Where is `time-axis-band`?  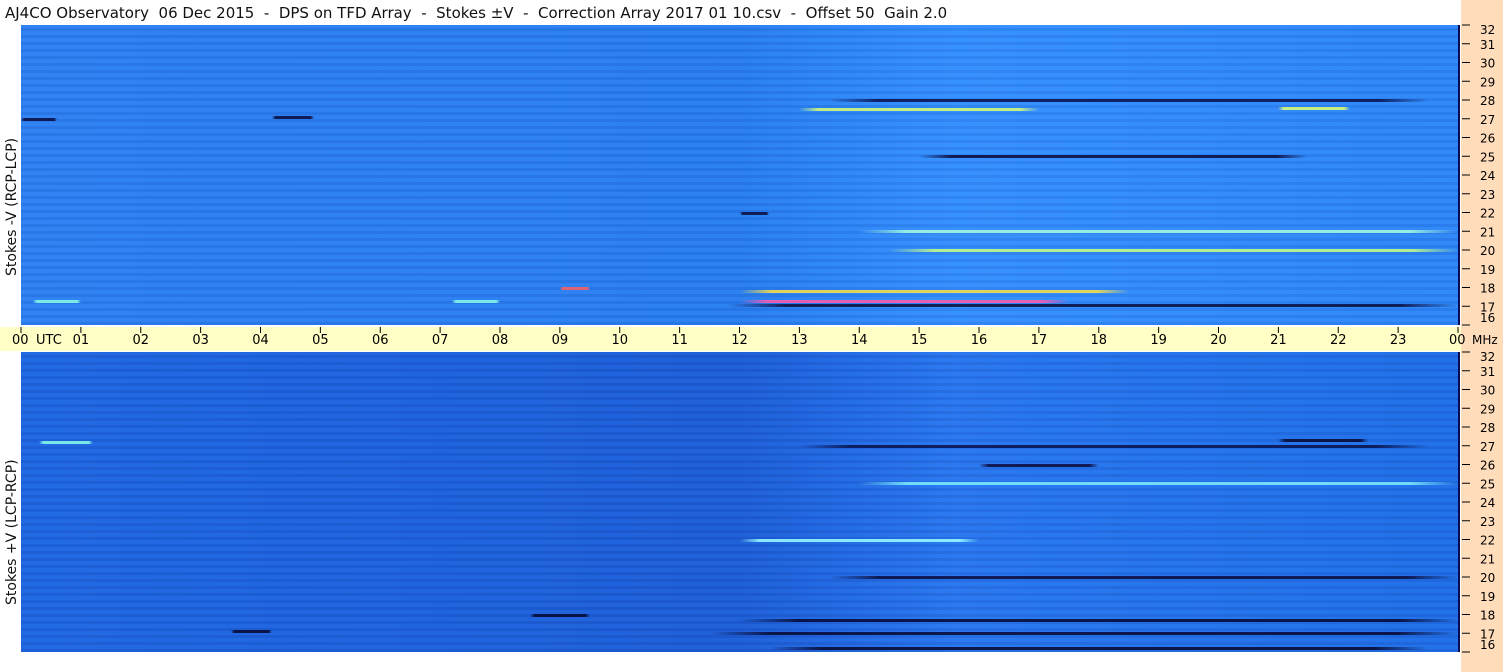
time-axis-band is located at coordinates (730, 339).